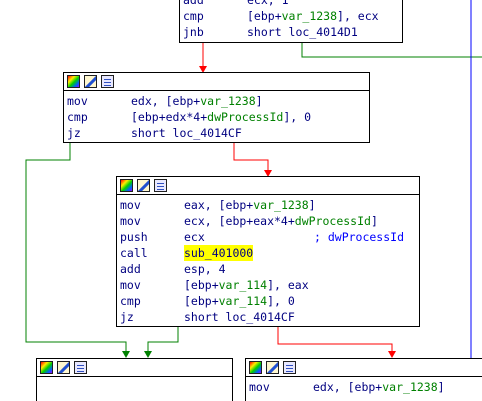  Describe the element at coordinates (169, 117) in the screenshot. I see `operand-prefix: [ebp+edx*4+` at that location.